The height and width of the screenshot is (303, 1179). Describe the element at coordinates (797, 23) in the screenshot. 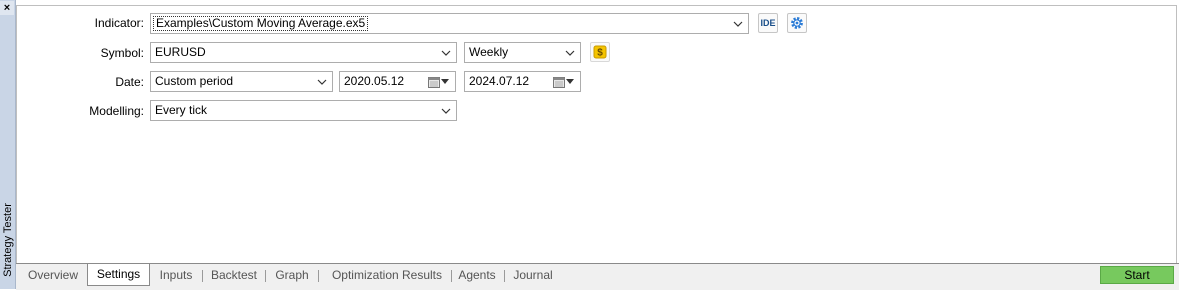

I see `gear-icon` at that location.